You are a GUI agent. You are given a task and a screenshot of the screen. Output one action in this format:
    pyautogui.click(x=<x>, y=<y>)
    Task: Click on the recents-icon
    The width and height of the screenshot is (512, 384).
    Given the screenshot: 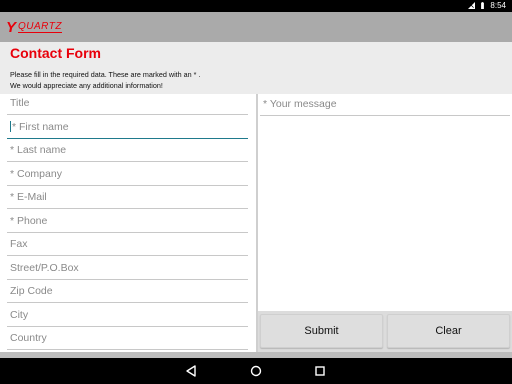 What is the action you would take?
    pyautogui.click(x=320, y=371)
    